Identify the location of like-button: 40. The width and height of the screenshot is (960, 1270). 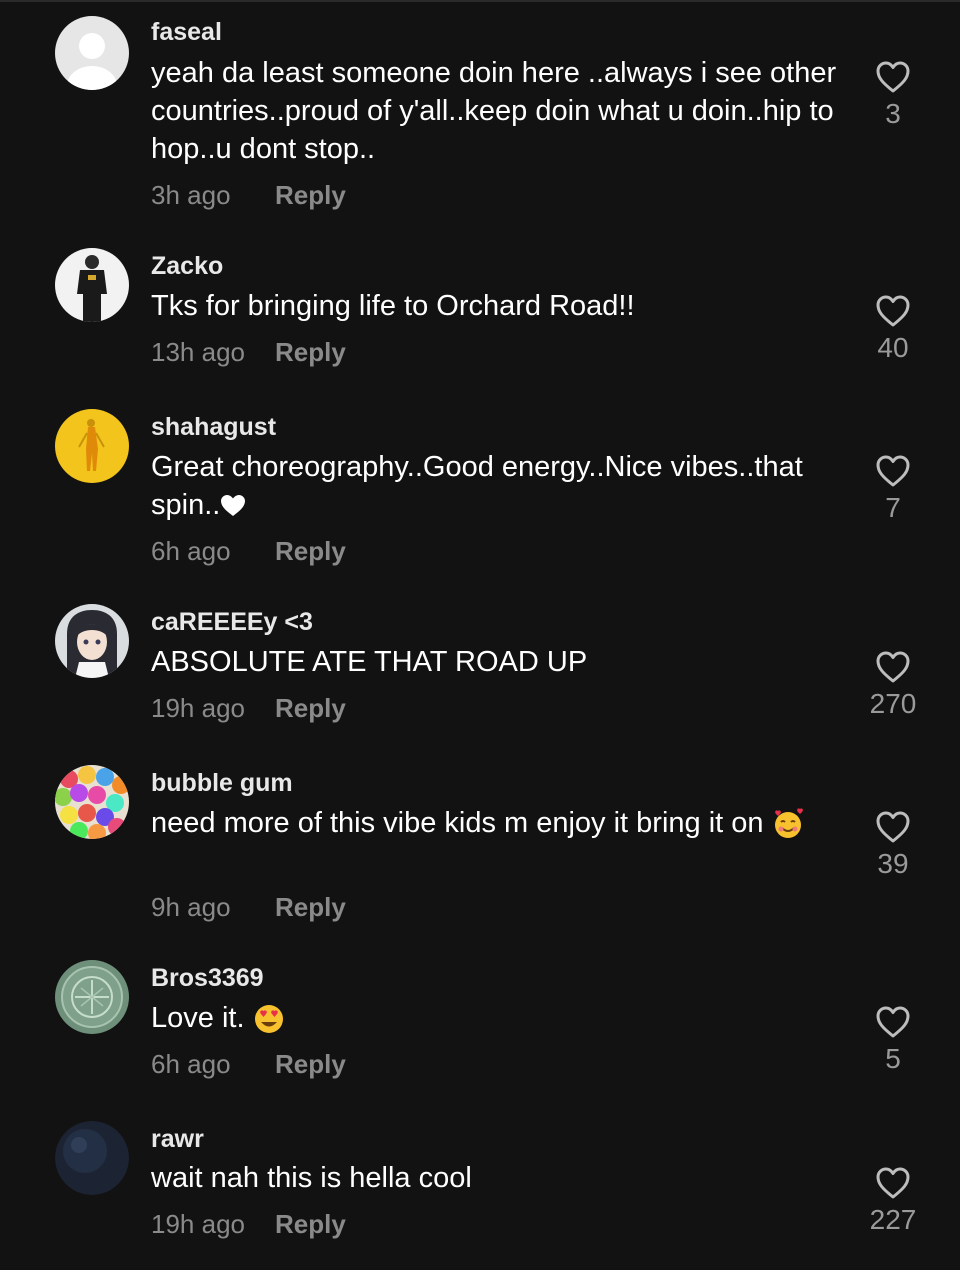
(893, 329).